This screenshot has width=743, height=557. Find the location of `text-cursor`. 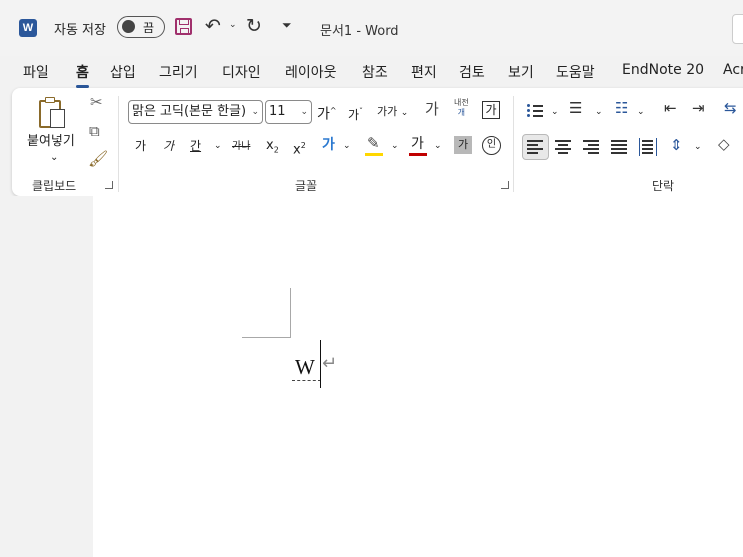

text-cursor is located at coordinates (320, 364).